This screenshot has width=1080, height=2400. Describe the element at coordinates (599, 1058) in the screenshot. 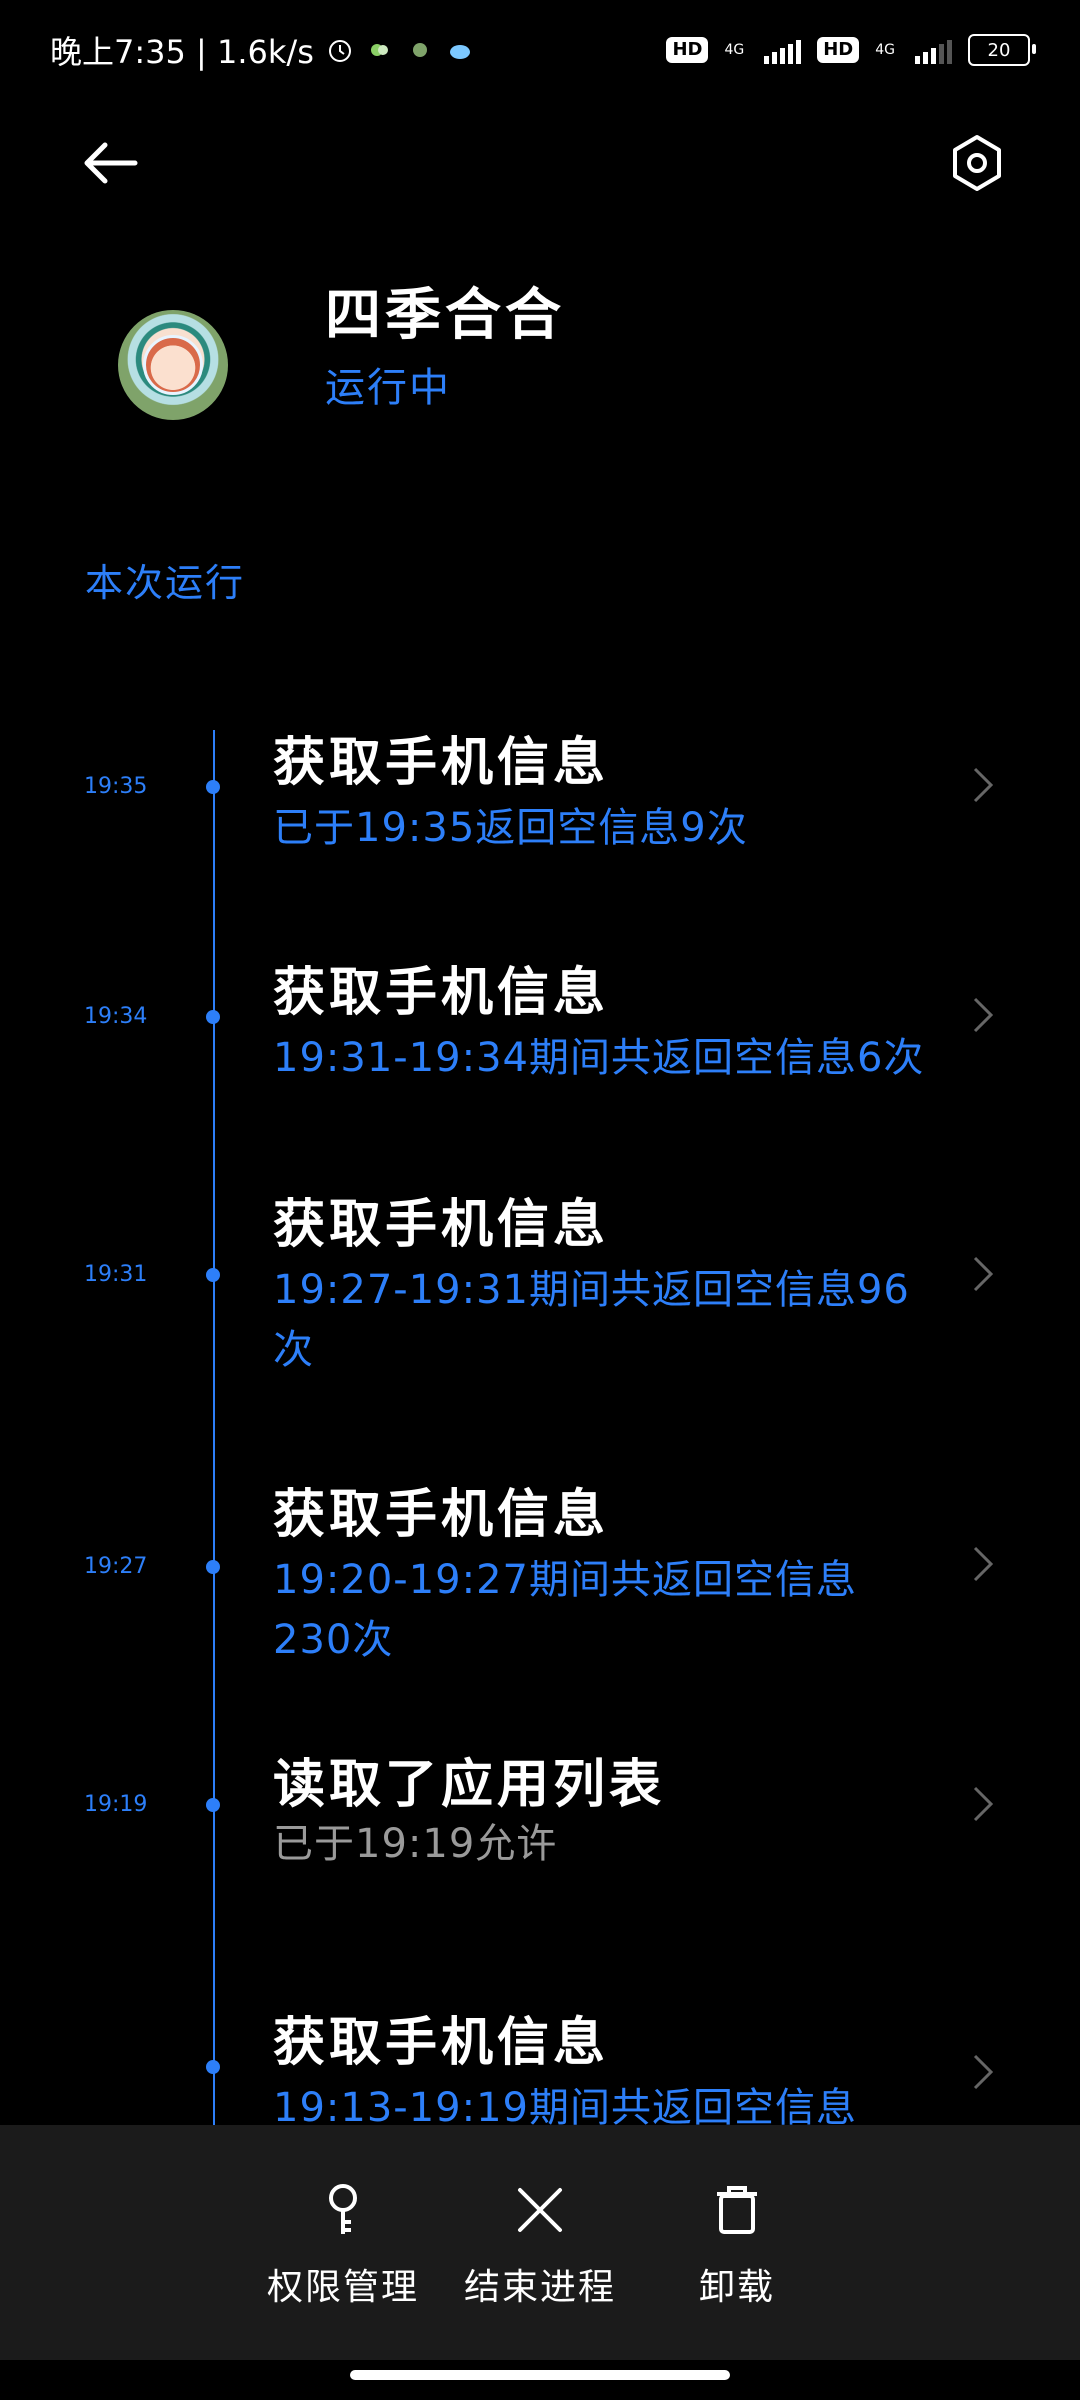

I see `event-desc: 19:31-19:34期间共返回空信息6次` at that location.